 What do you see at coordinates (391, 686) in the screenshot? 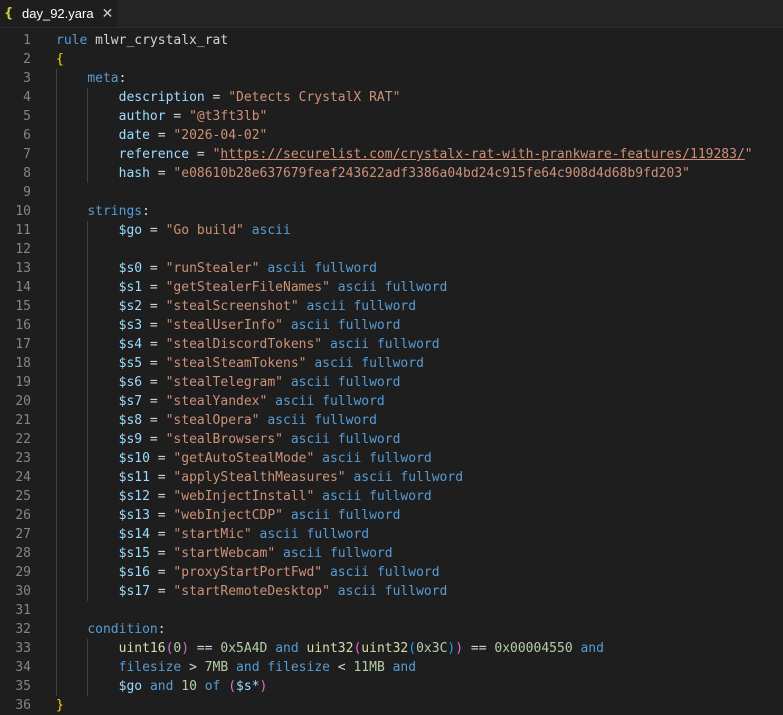
I see `code-line: 35 $go and 10 of ($s*)` at bounding box center [391, 686].